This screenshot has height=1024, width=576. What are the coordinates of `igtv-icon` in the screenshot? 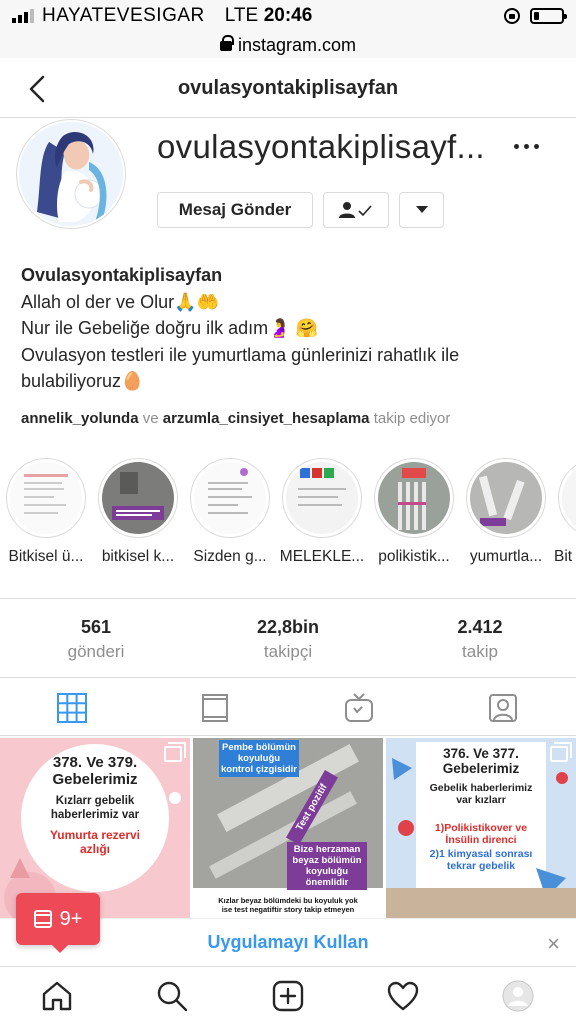 It's located at (359, 707).